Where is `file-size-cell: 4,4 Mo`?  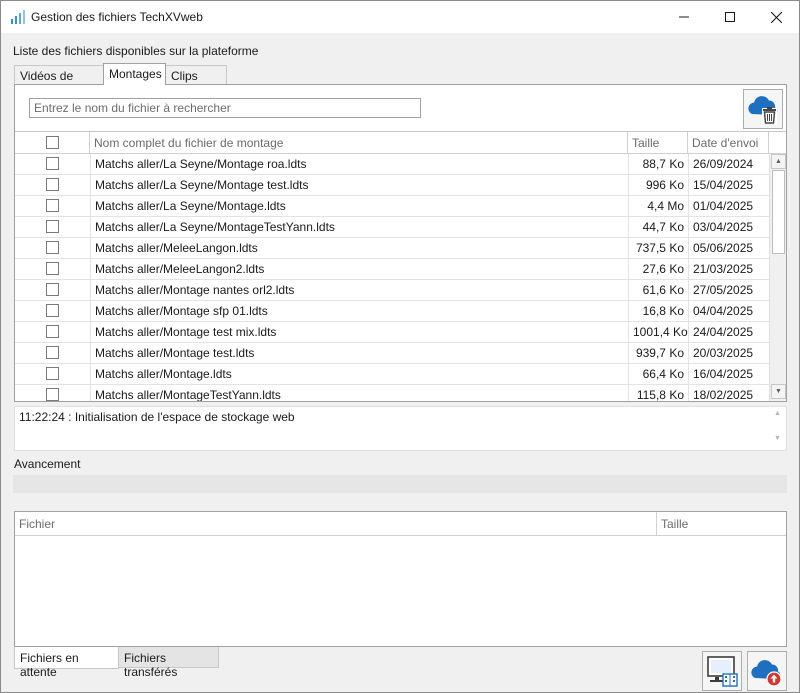 file-size-cell: 4,4 Mo is located at coordinates (658, 206).